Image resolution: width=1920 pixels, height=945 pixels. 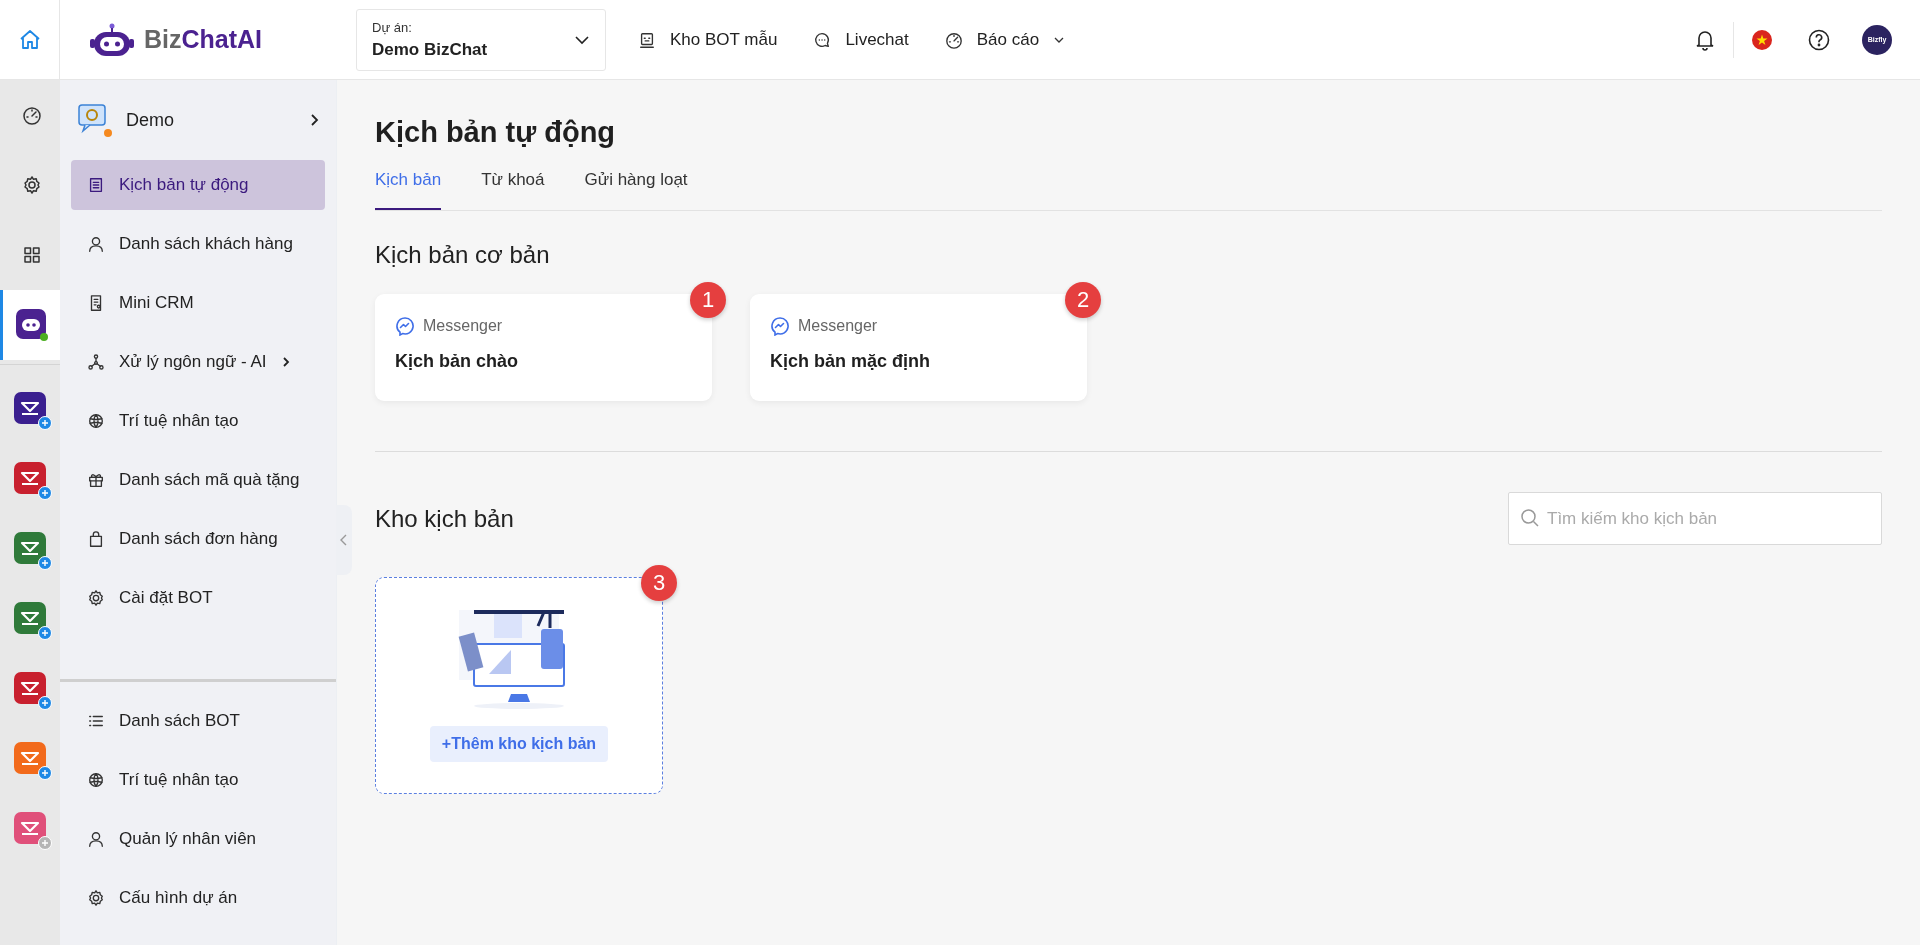 What do you see at coordinates (496, 132) in the screenshot?
I see `page-title: Kịch bản tự động` at bounding box center [496, 132].